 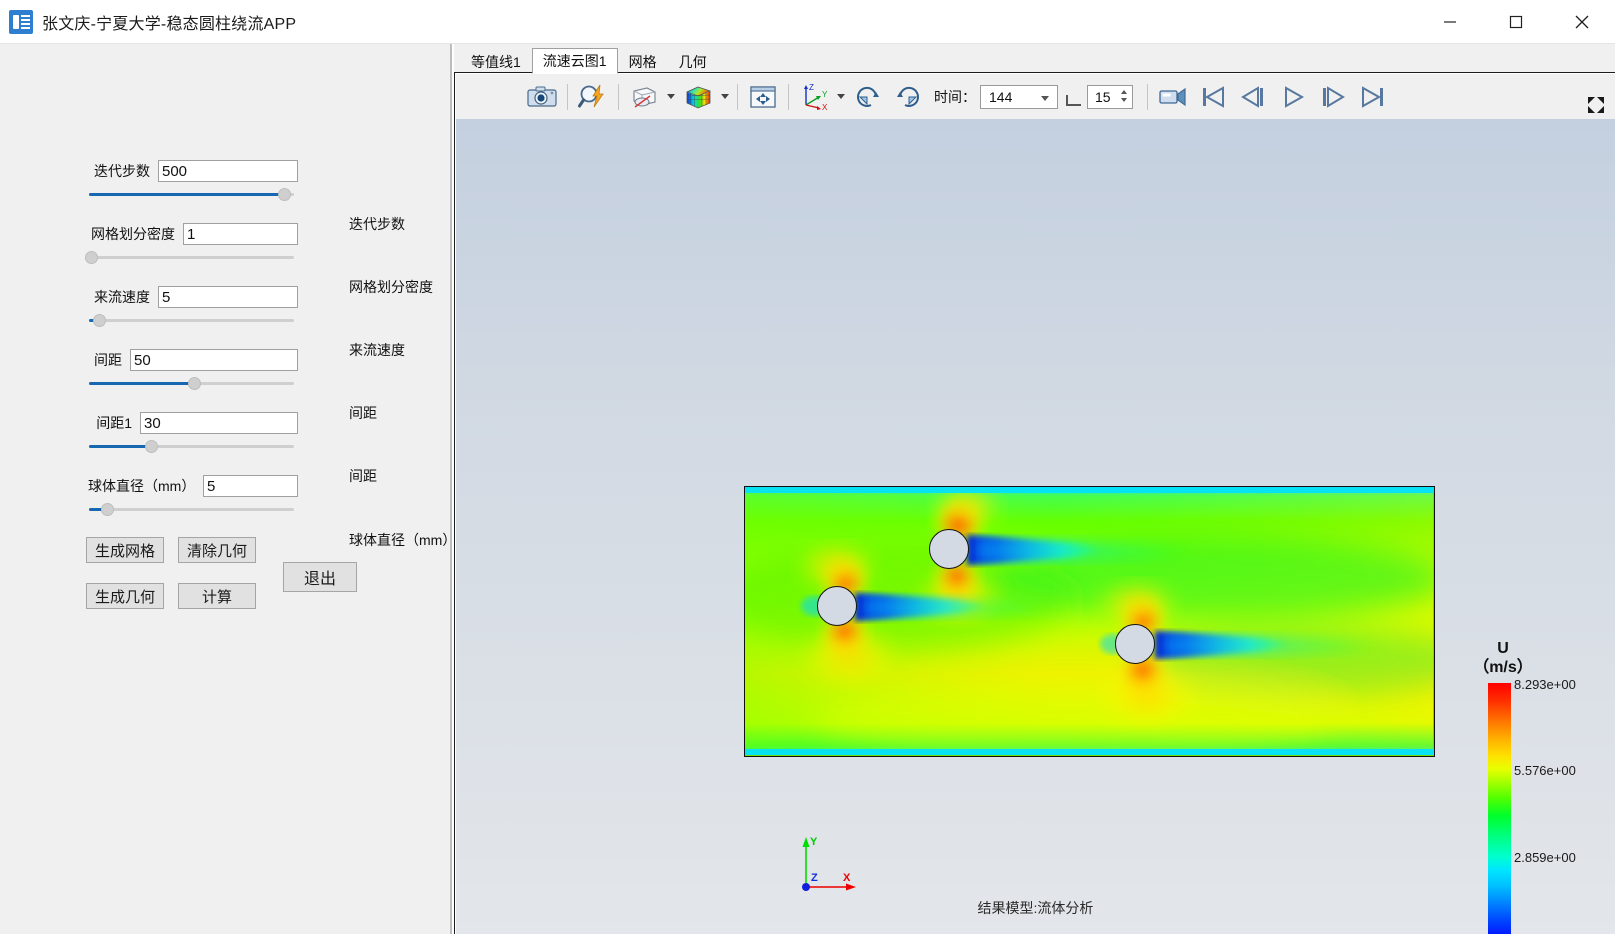 I want to click on spacing1-input, so click(x=219, y=423).